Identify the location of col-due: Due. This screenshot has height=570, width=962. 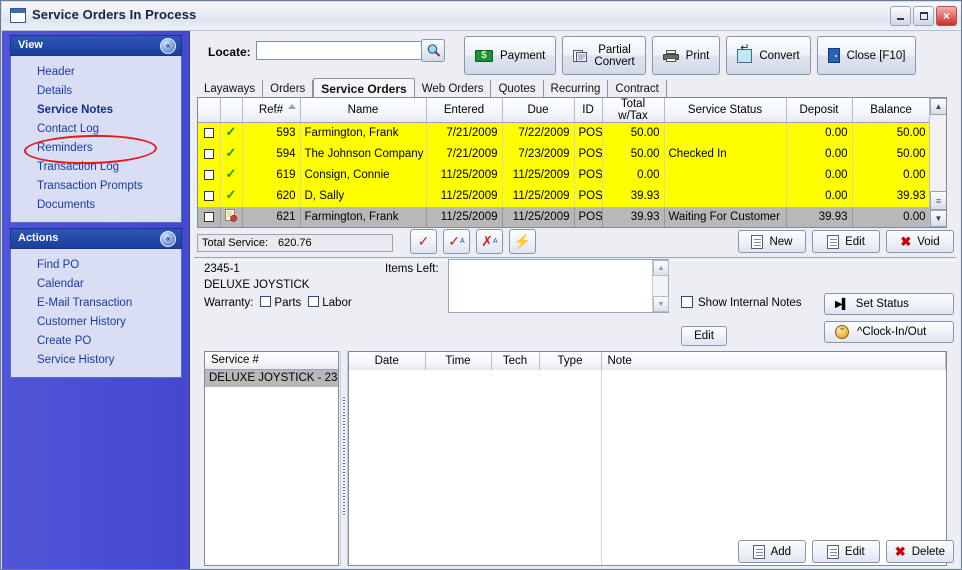
(538, 110).